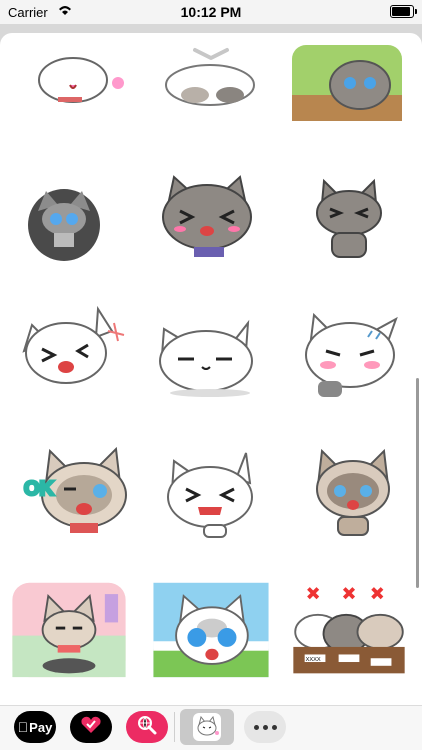 The image size is (422, 750). I want to click on apple-pay-label: Pay, so click(37, 727).